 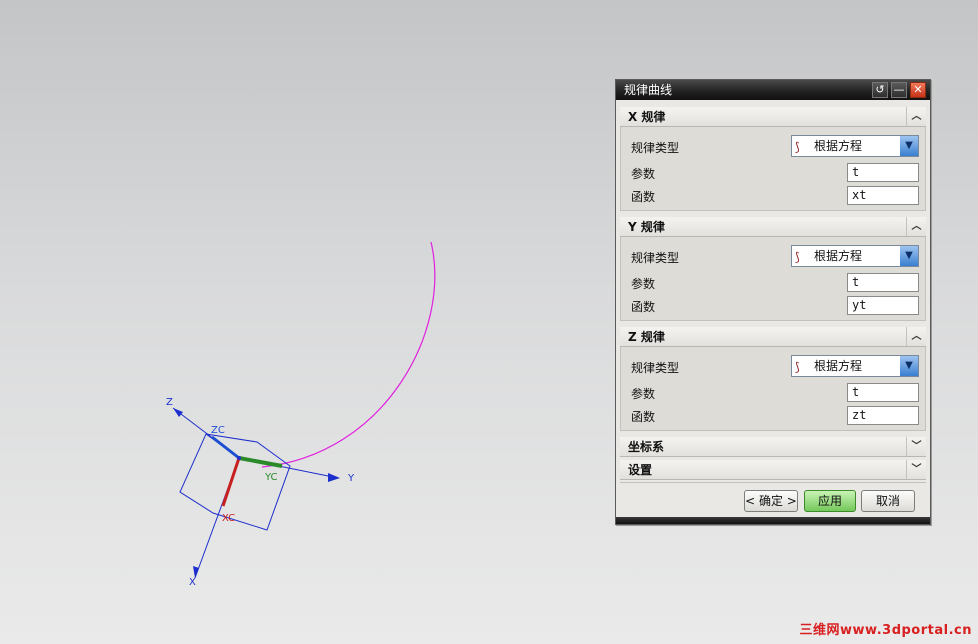 What do you see at coordinates (883, 172) in the screenshot?
I see `x-law-param-input: t` at bounding box center [883, 172].